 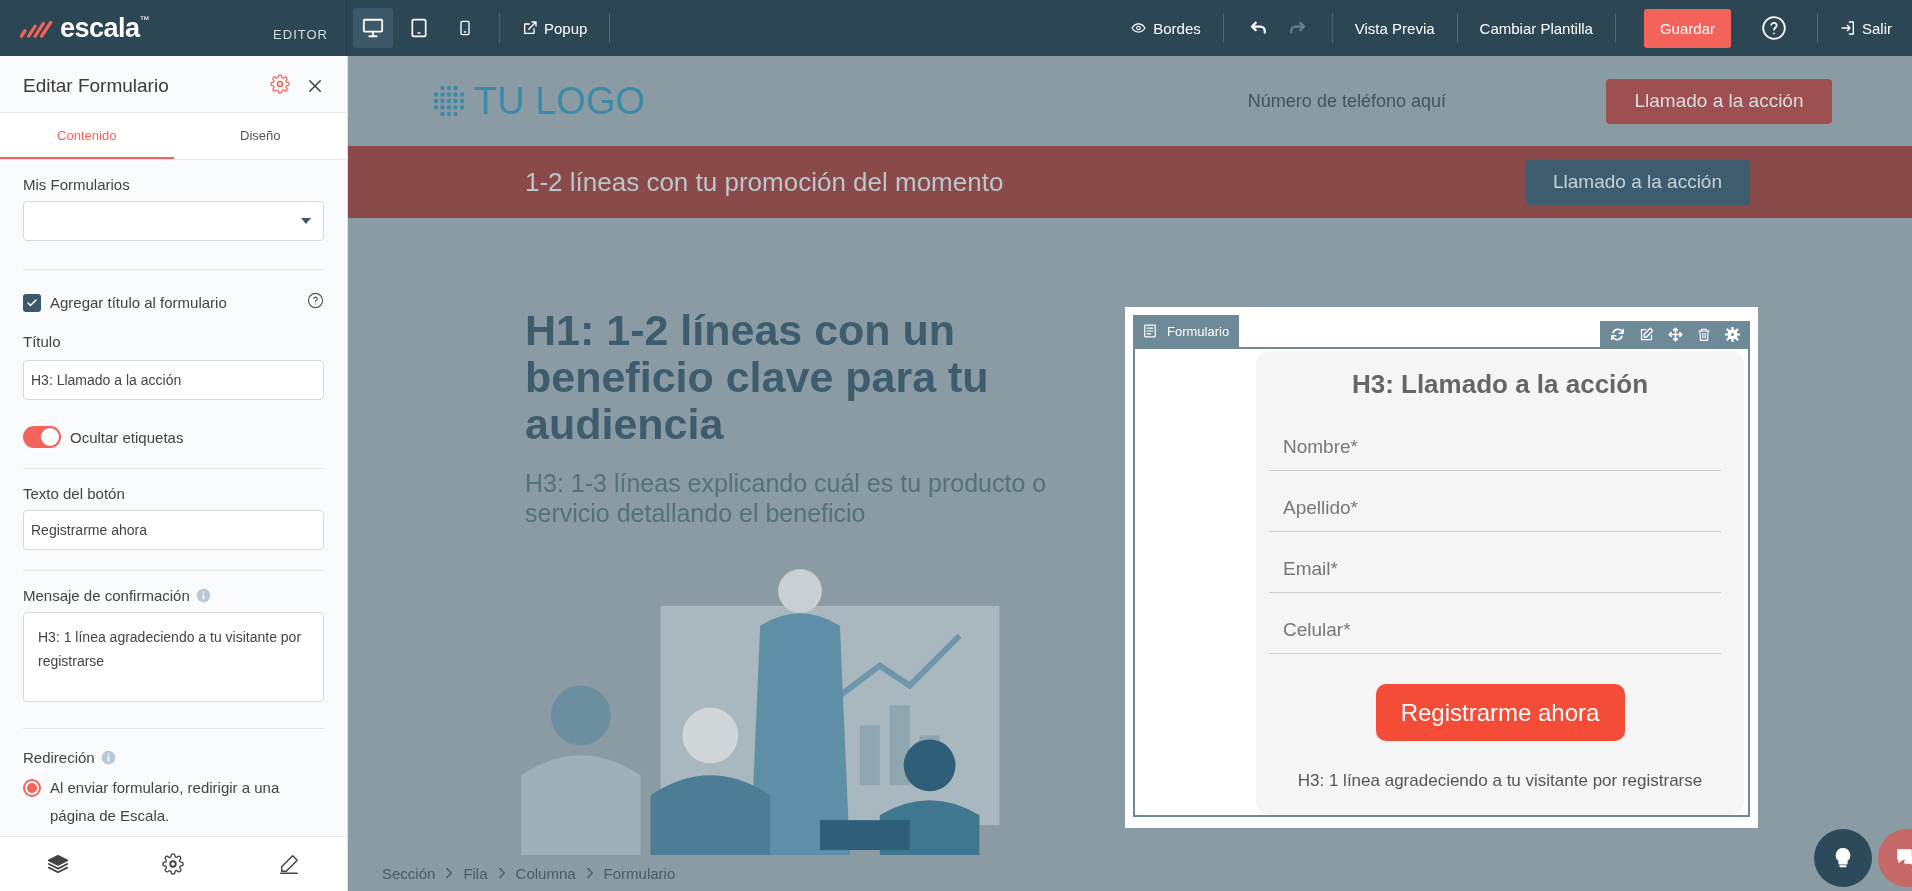 I want to click on toggle-switch, so click(x=42, y=437).